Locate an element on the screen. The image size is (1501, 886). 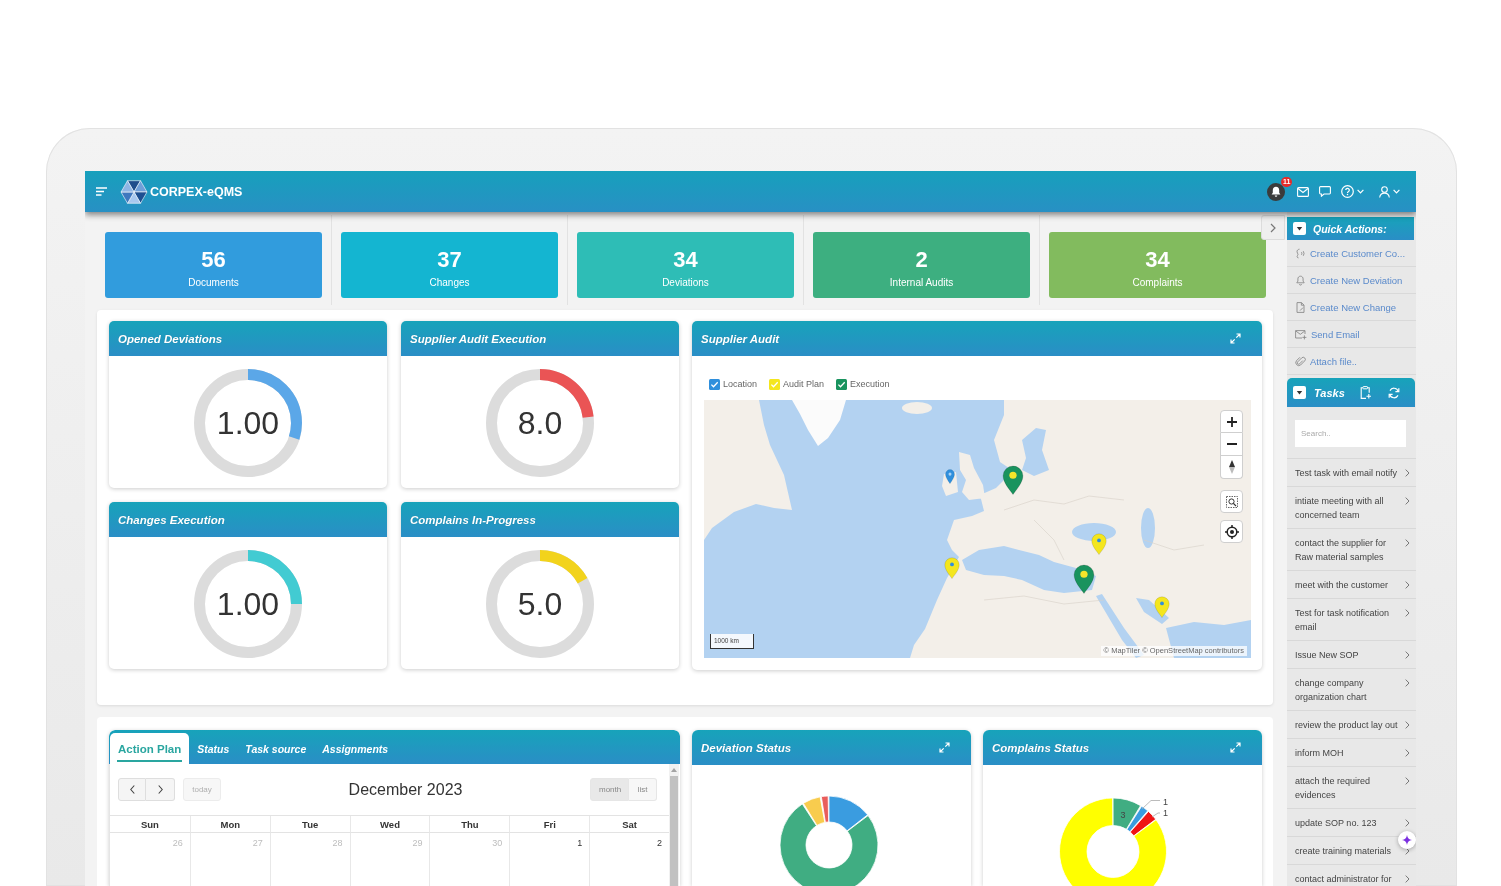
zoom-in-button is located at coordinates (1231, 421).